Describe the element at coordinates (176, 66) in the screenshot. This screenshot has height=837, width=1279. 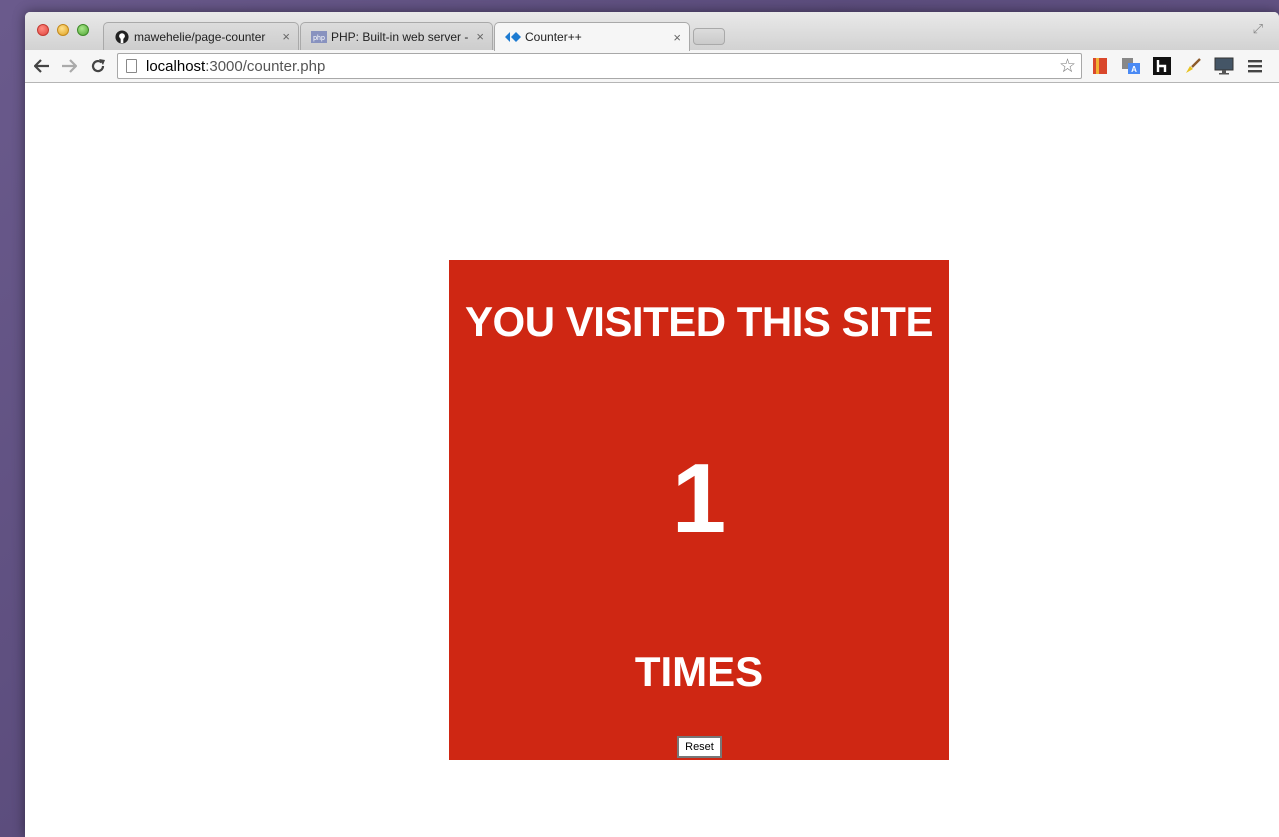
I see `url-host: localhost` at that location.